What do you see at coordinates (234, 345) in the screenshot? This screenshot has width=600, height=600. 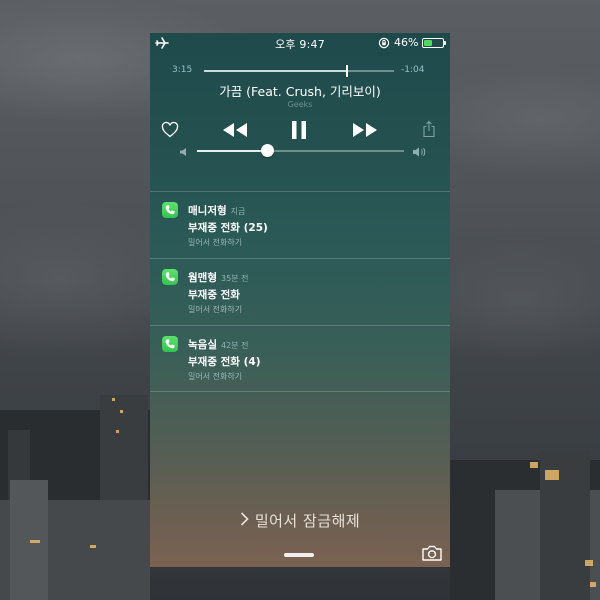 I see `notification-time: 42분 전` at bounding box center [234, 345].